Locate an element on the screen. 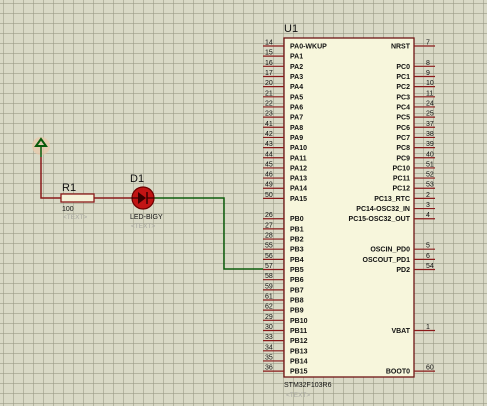  wire-led-to-pb5 is located at coordinates (208, 233).